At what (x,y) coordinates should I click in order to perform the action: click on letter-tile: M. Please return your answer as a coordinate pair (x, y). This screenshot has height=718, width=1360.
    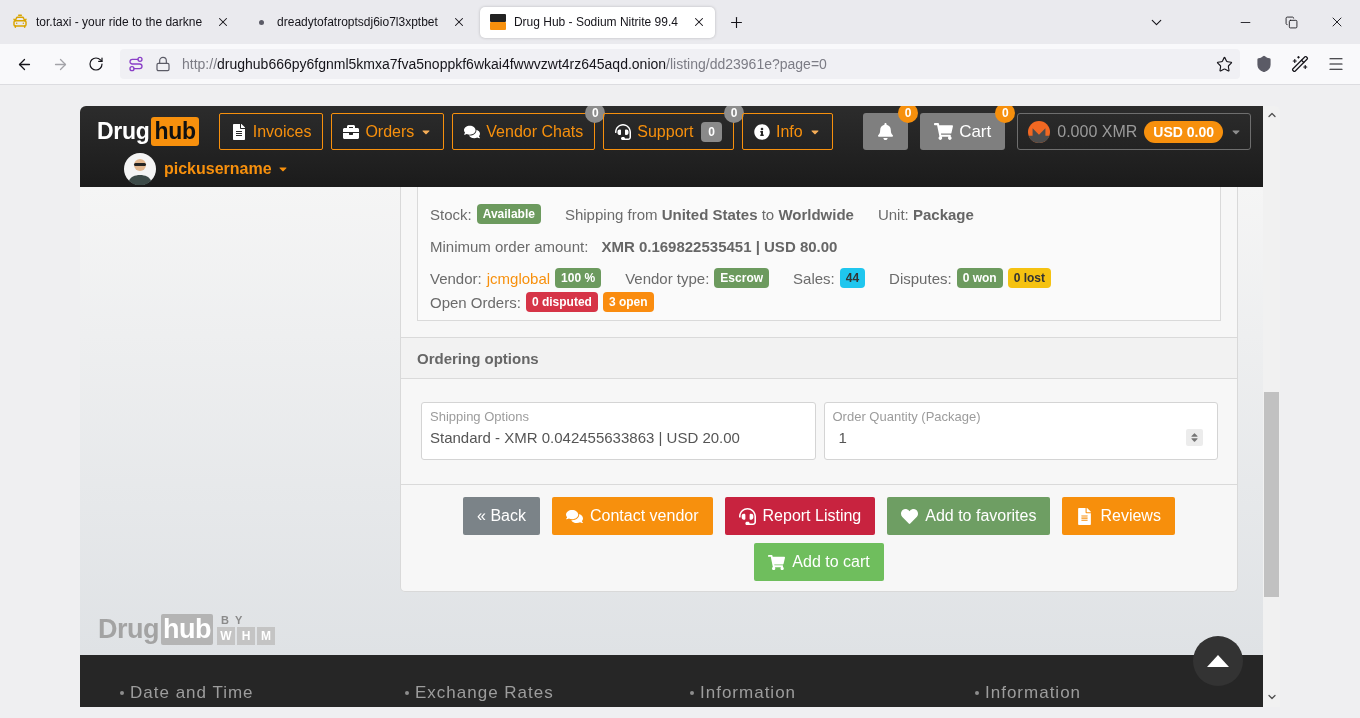
    Looking at the image, I should click on (266, 636).